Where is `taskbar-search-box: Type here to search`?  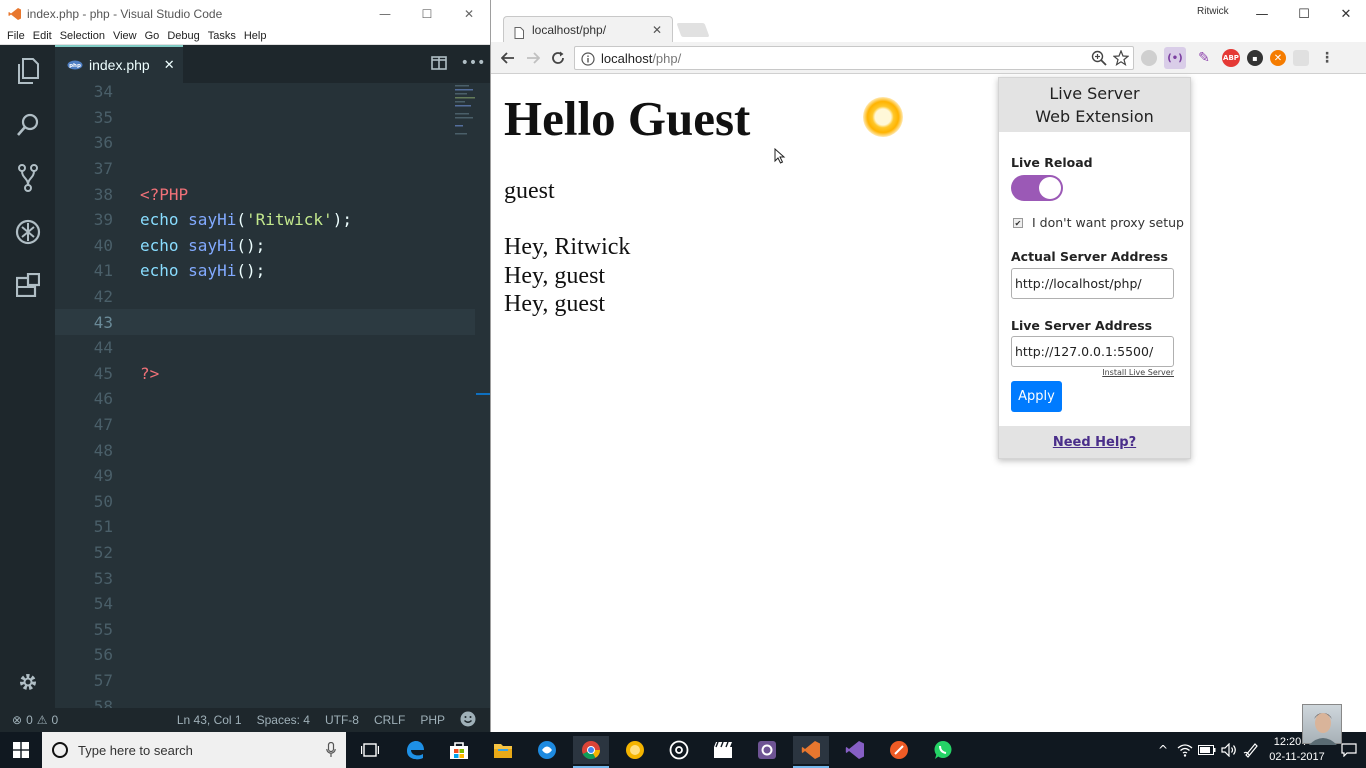
taskbar-search-box: Type here to search is located at coordinates (194, 750).